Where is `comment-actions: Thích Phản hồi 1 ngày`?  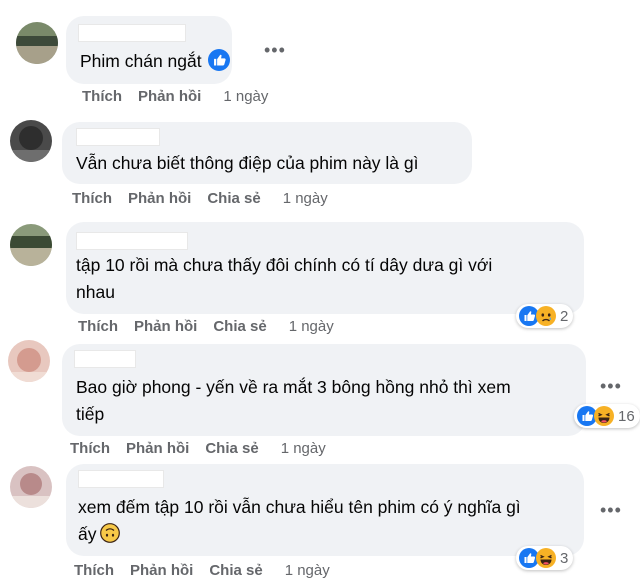 comment-actions: Thích Phản hồi 1 ngày is located at coordinates (175, 96).